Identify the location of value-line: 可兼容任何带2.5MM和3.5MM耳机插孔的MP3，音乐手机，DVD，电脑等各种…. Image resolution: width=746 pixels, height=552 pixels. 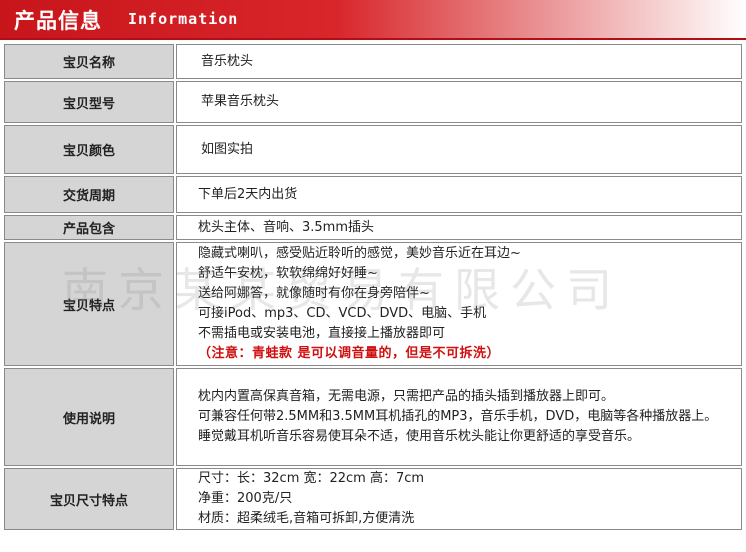
(458, 416).